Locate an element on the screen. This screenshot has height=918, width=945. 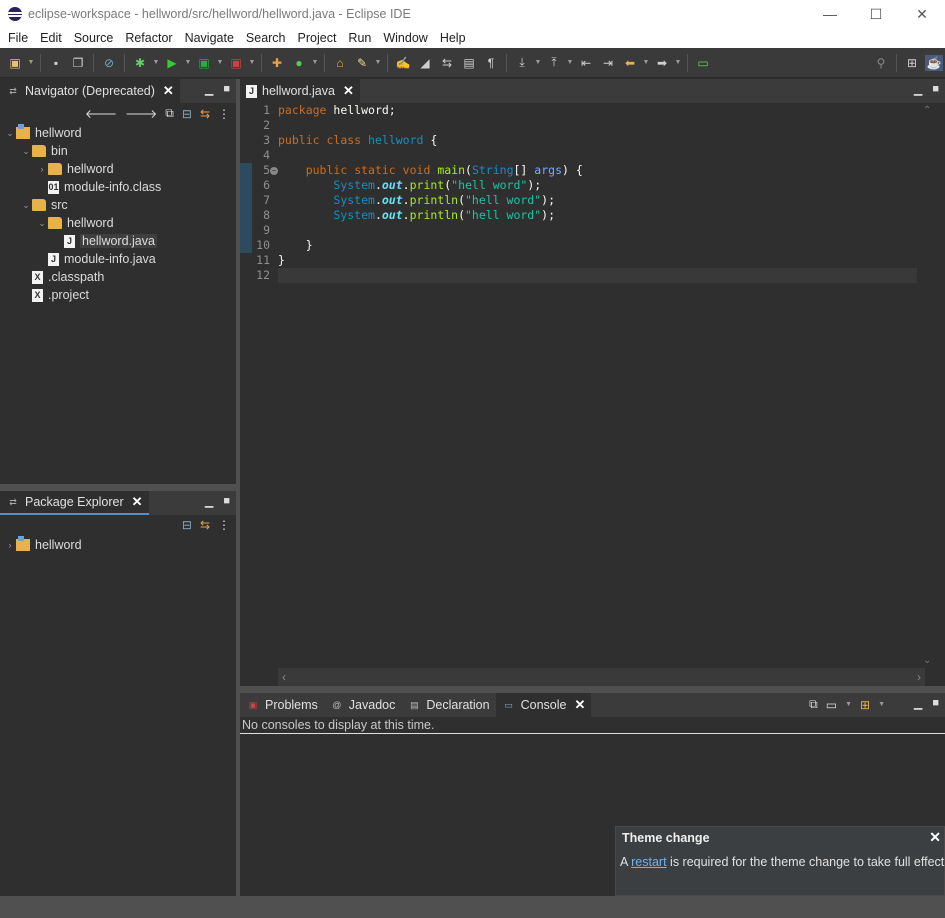
new-class-dropdown-icon: ▼ is located at coordinates (315, 63).